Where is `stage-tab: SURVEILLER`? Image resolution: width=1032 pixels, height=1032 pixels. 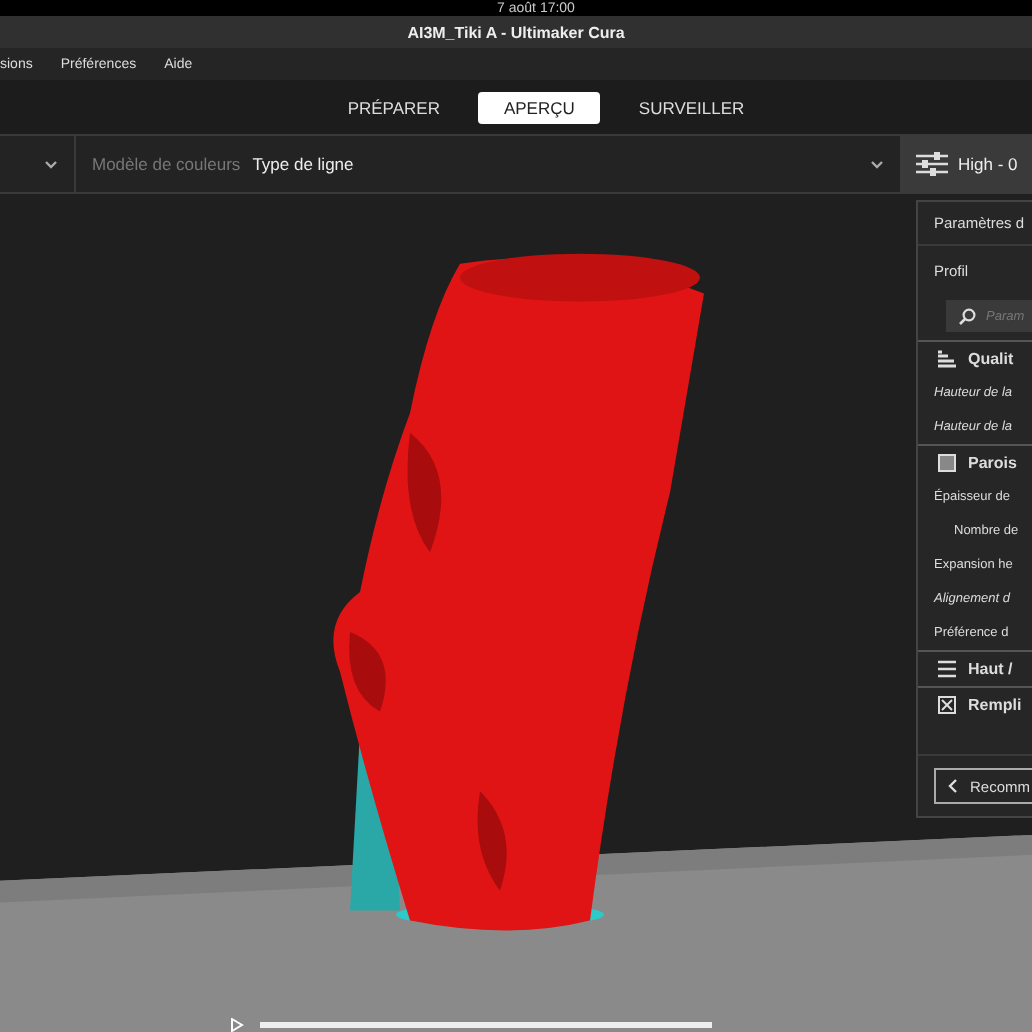
stage-tab: SURVEILLER is located at coordinates (691, 107).